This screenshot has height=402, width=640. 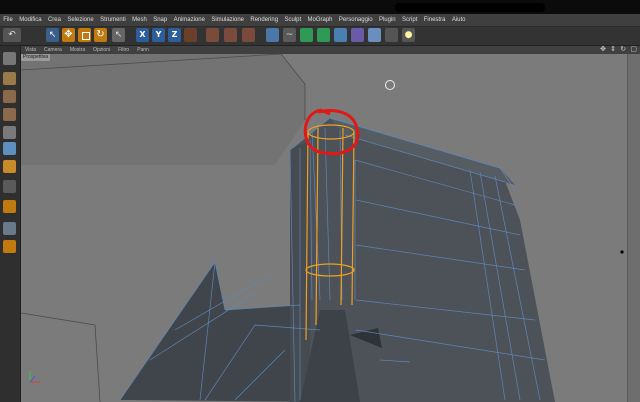 What do you see at coordinates (9, 96) in the screenshot?
I see `texture-mode-icon` at bounding box center [9, 96].